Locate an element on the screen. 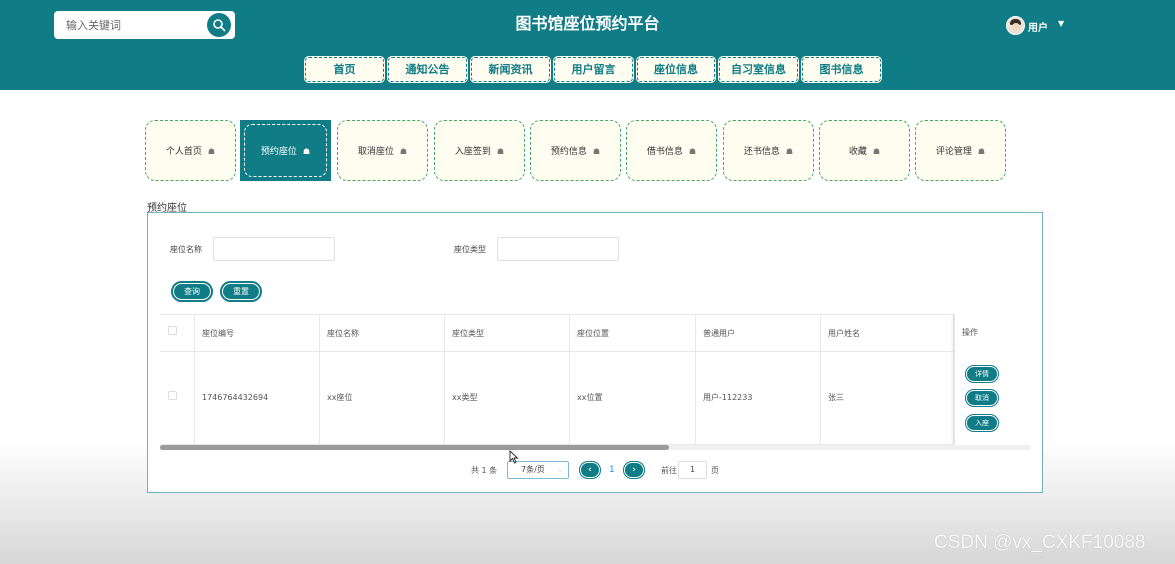 The height and width of the screenshot is (564, 1175). site-title: 图书馆座位预约平台 is located at coordinates (587, 23).